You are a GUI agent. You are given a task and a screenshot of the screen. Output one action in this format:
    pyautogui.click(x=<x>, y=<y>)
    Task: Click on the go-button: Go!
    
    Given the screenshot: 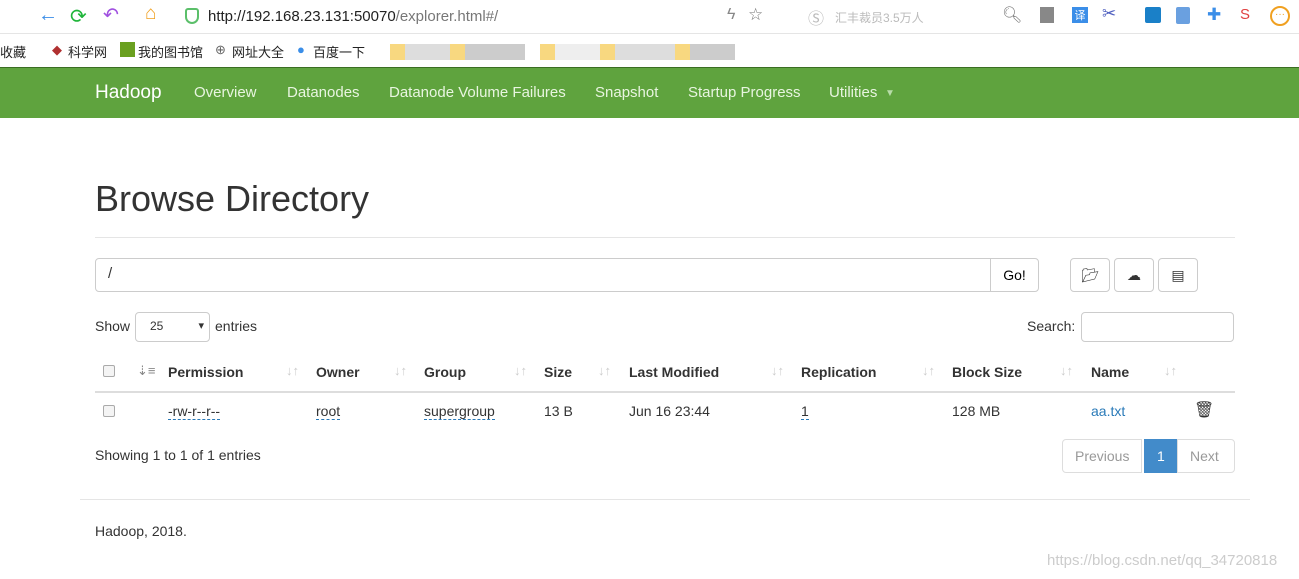 What is the action you would take?
    pyautogui.click(x=1014, y=275)
    